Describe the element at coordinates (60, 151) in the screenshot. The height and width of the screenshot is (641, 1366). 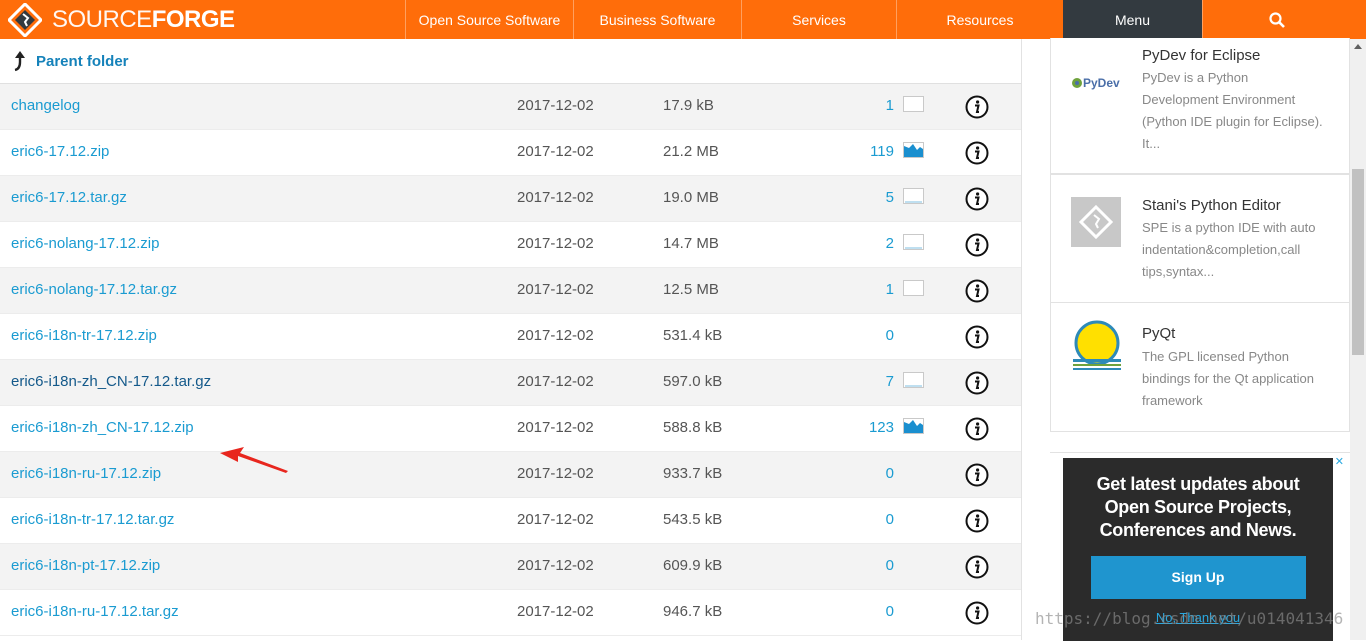
I see `file-name-link: eric6-17.12.zip` at that location.